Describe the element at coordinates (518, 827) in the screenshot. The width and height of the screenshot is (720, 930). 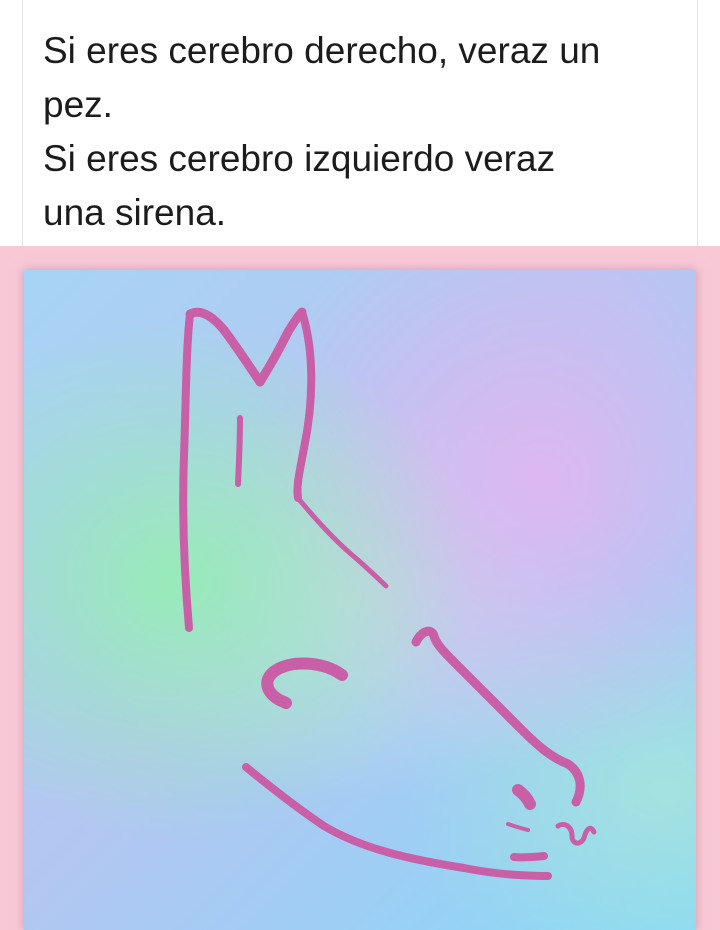
I see `mouth-dash-stroke` at that location.